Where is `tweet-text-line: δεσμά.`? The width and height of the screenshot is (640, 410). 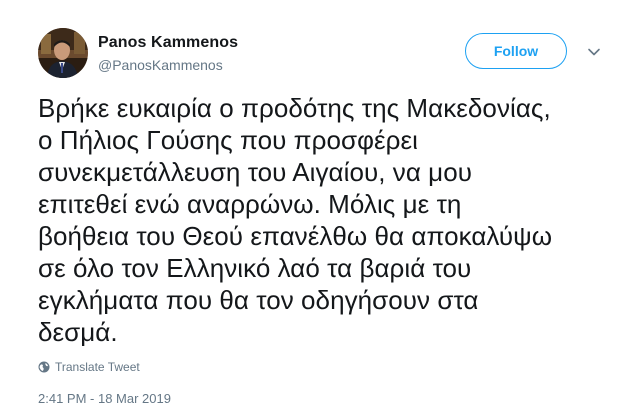 tweet-text-line: δεσμά. is located at coordinates (78, 332).